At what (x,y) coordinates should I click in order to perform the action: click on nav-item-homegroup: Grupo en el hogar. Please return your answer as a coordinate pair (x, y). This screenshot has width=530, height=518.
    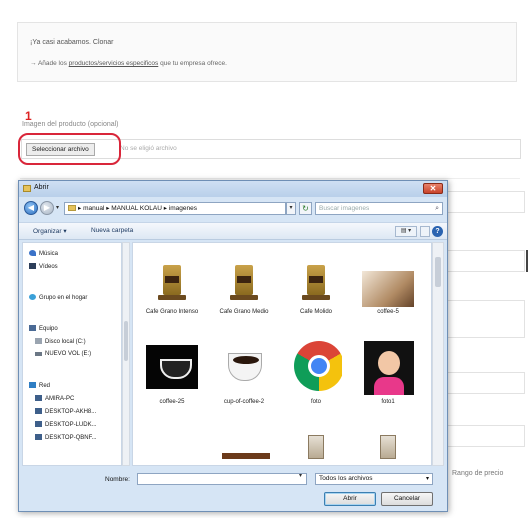
    Looking at the image, I should click on (58, 297).